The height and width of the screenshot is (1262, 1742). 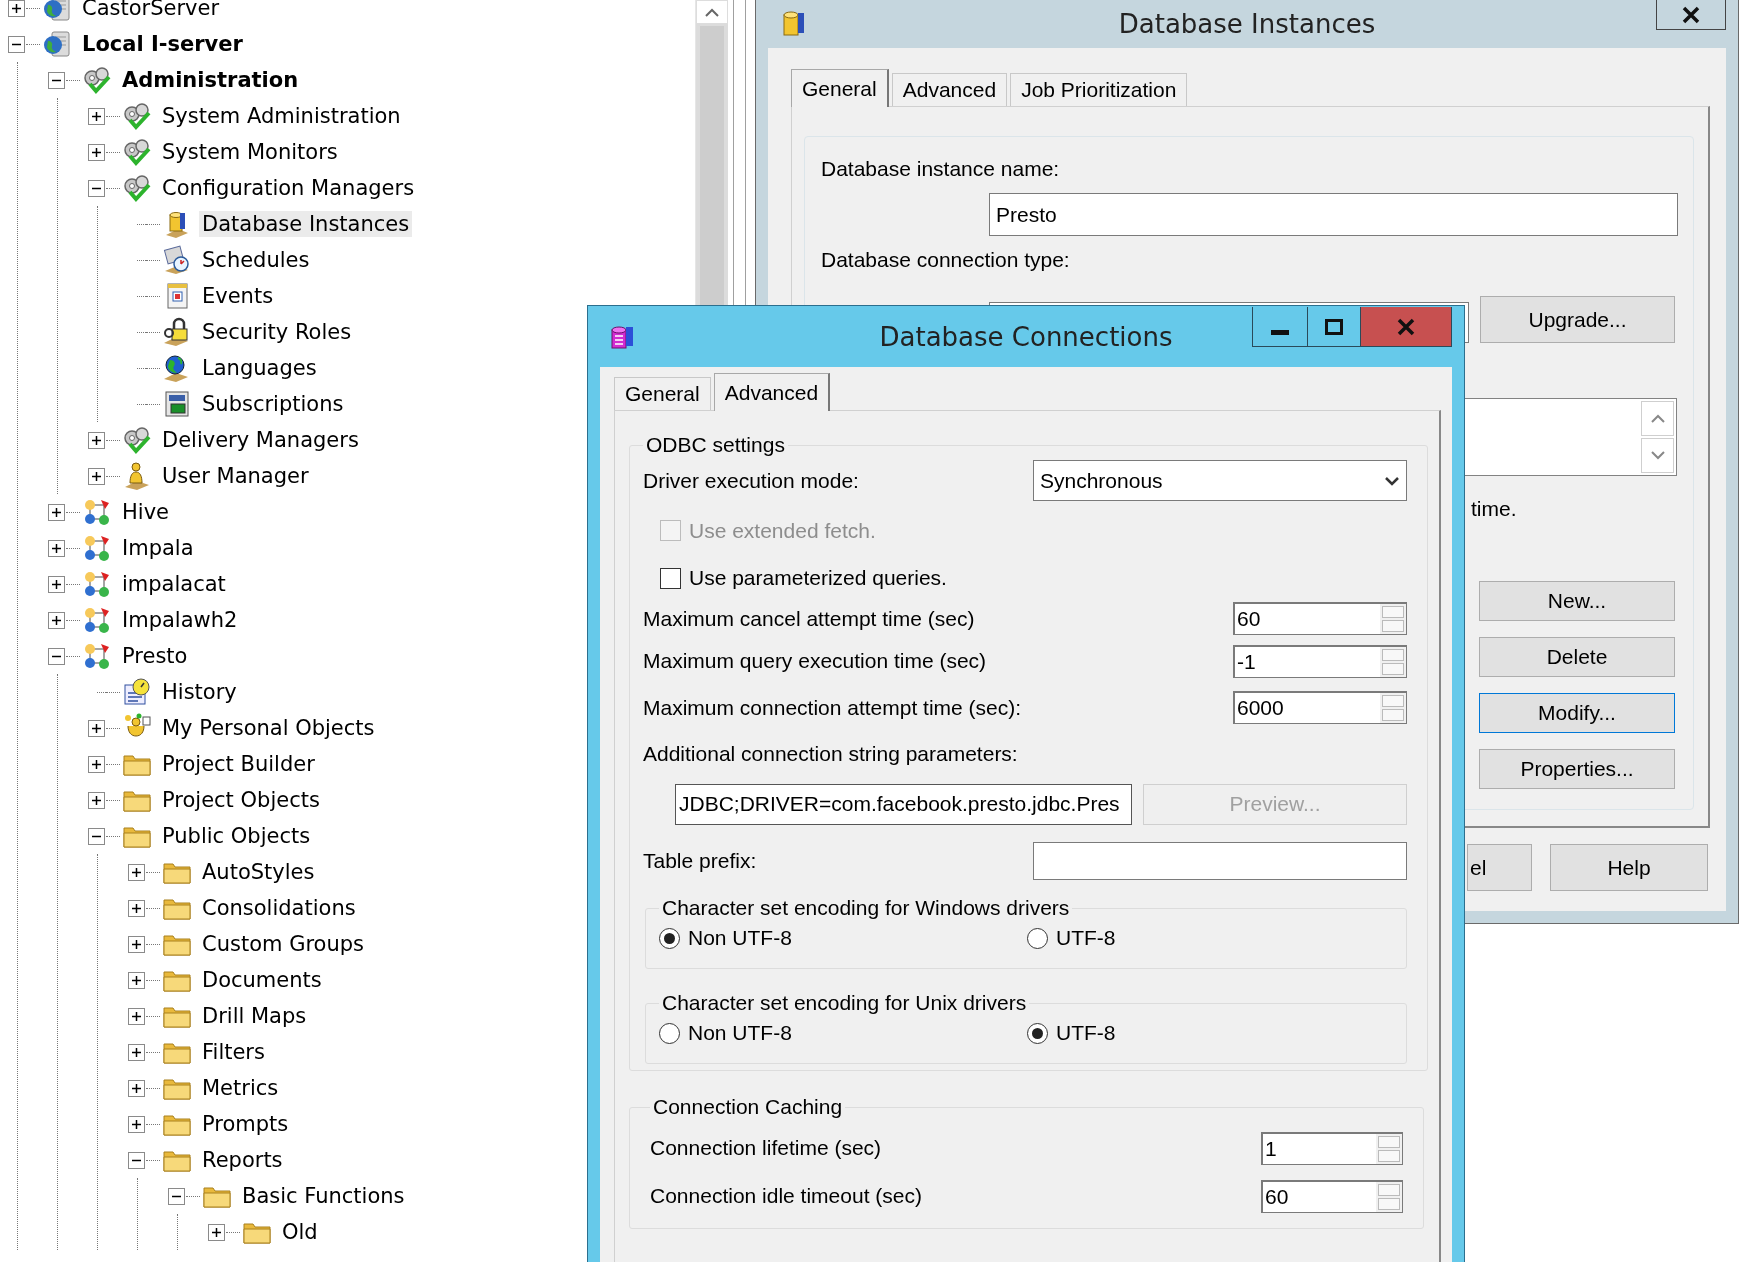 What do you see at coordinates (241, 800) in the screenshot?
I see `tree-item: Project Objects` at bounding box center [241, 800].